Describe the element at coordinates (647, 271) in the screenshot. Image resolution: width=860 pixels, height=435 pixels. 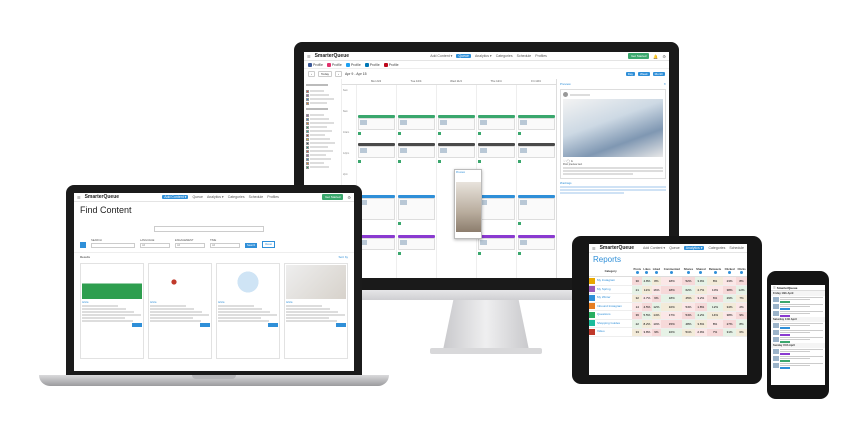
I see `column-header: Likes` at that location.